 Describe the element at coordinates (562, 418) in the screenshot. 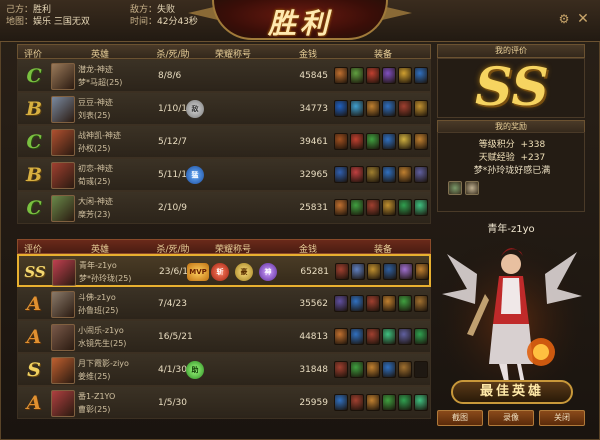

I see `close-button: 关闭` at that location.